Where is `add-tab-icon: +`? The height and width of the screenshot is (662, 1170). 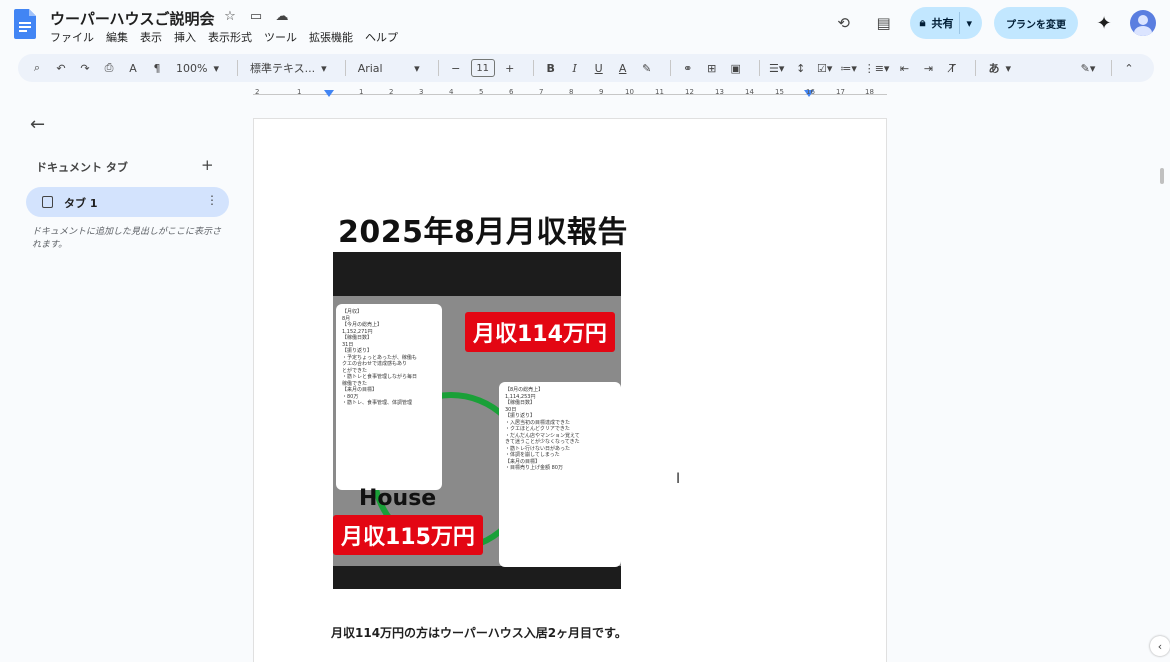
add-tab-icon: + is located at coordinates (207, 165).